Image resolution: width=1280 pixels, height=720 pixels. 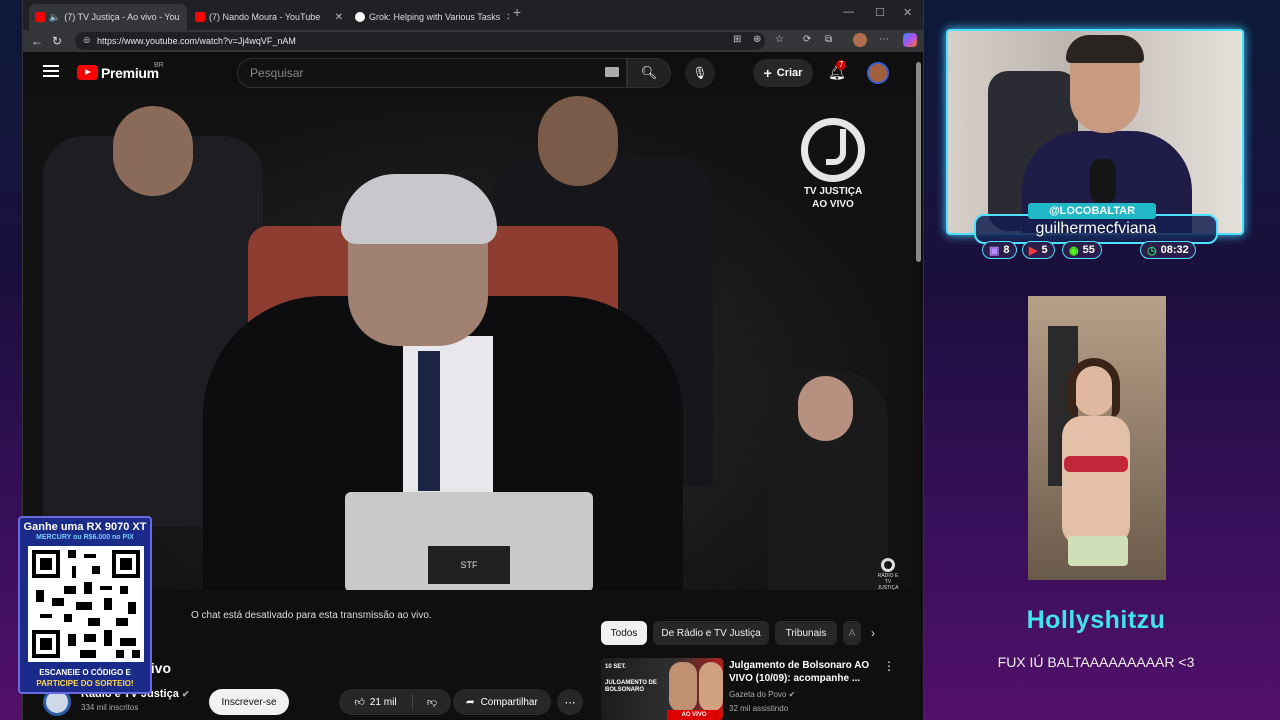 I want to click on voice-search-button: 🎙︎, so click(x=700, y=73).